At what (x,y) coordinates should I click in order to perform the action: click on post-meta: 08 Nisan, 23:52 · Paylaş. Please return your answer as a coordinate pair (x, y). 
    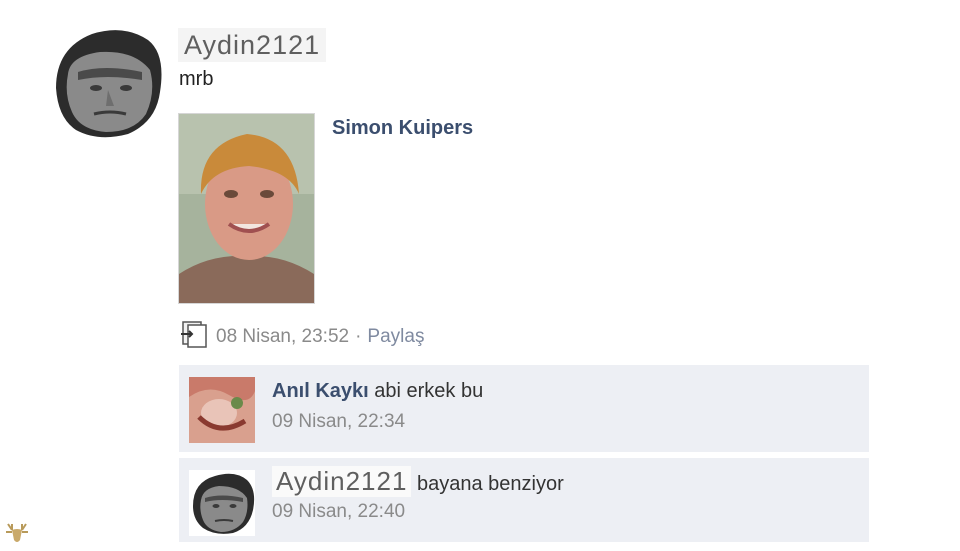
    Looking at the image, I should click on (302, 337).